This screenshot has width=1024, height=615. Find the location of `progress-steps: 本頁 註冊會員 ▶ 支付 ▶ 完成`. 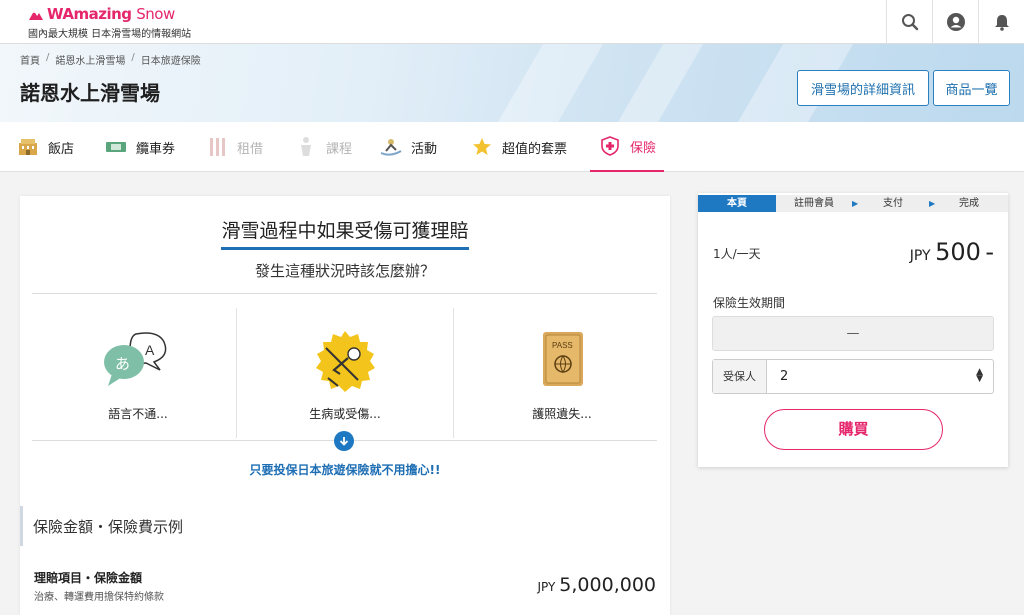

progress-steps: 本頁 註冊會員 ▶ 支付 ▶ 完成 is located at coordinates (853, 203).